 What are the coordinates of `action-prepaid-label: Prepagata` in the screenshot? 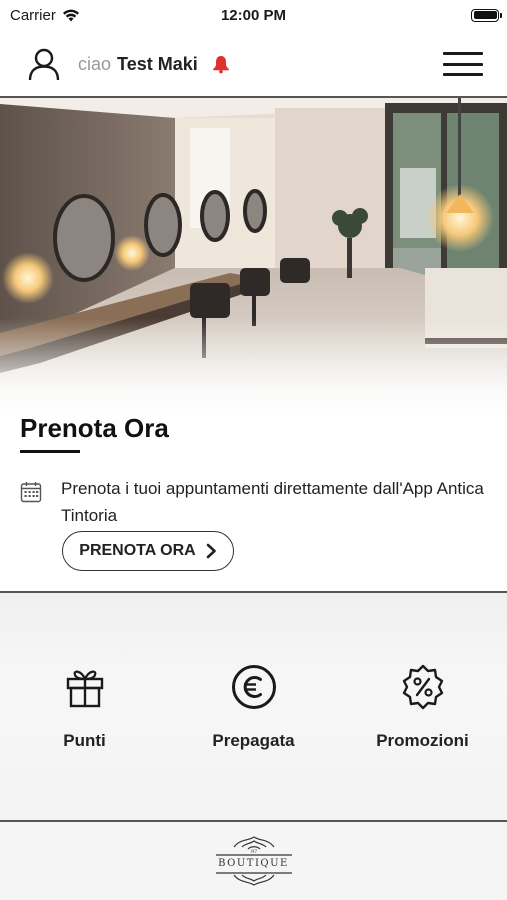 It's located at (253, 740).